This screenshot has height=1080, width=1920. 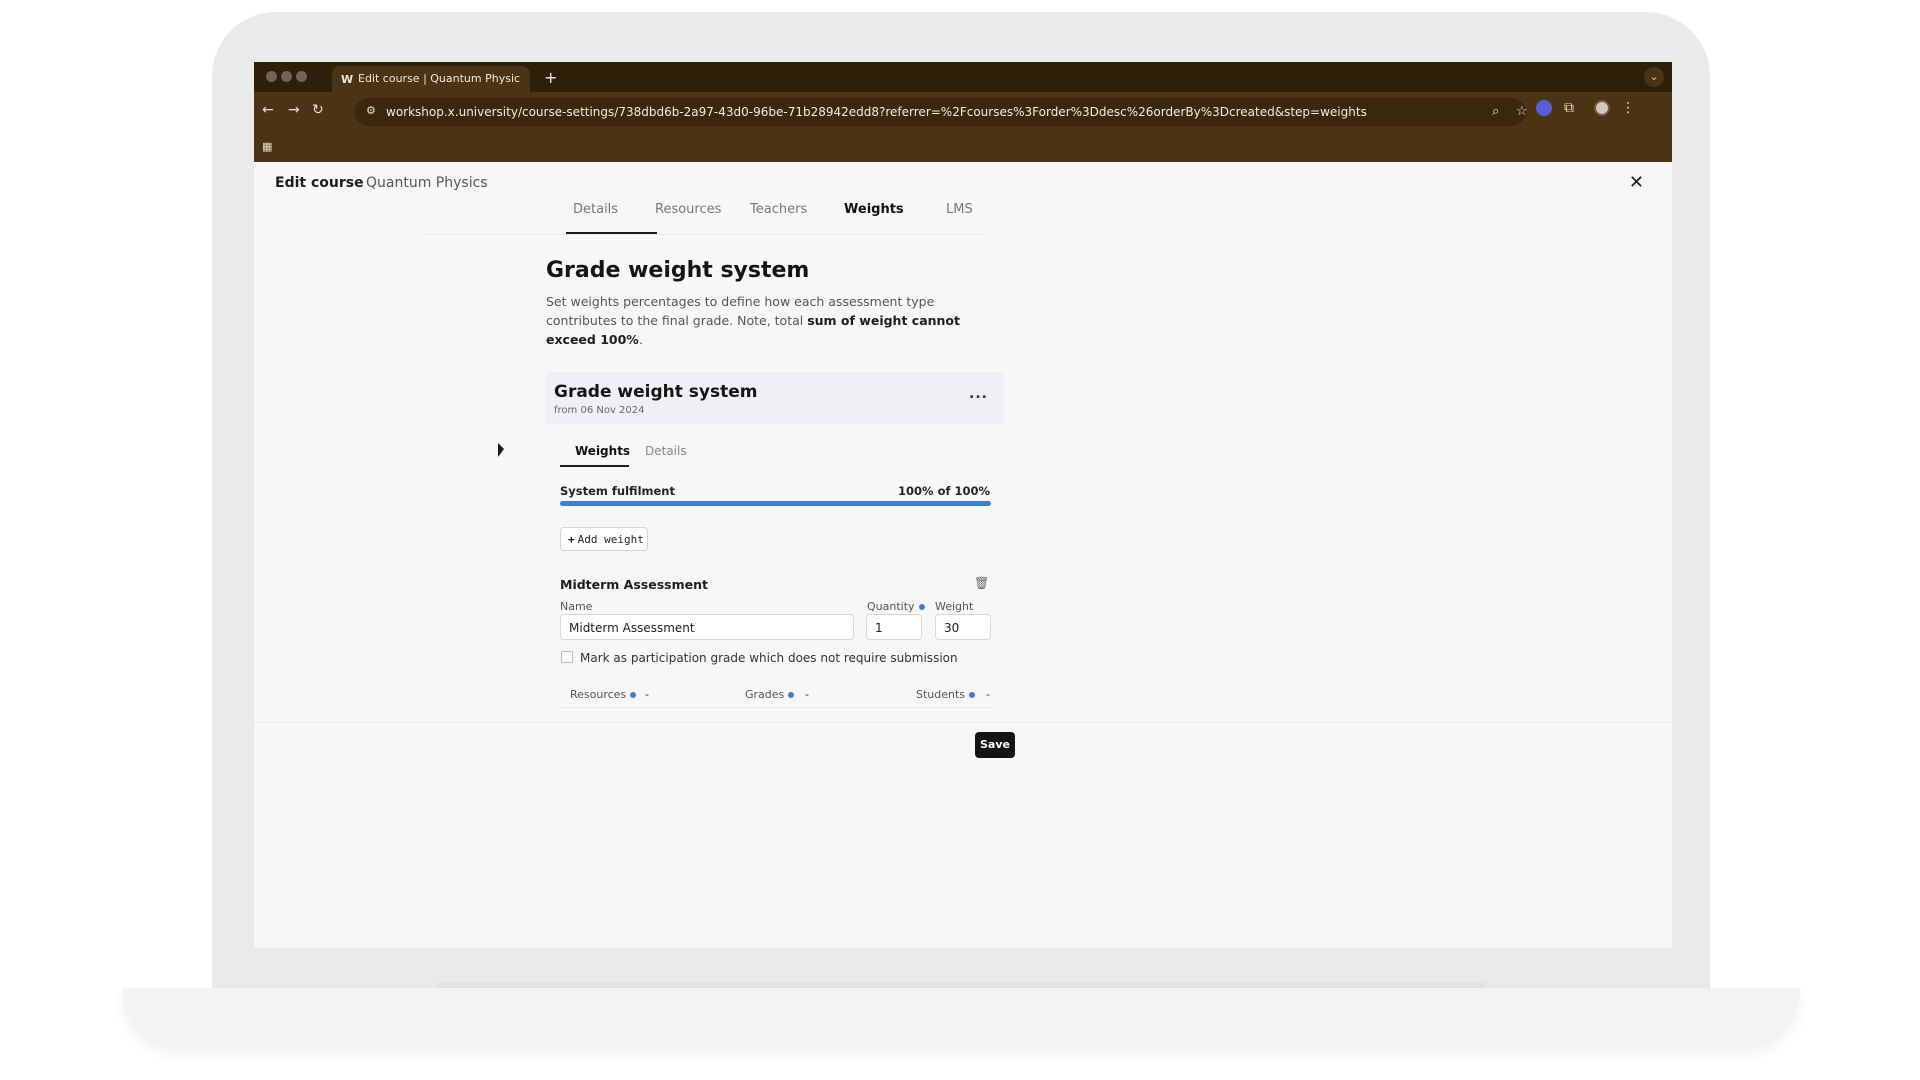 I want to click on tab-resources: Resources, so click(x=688, y=209).